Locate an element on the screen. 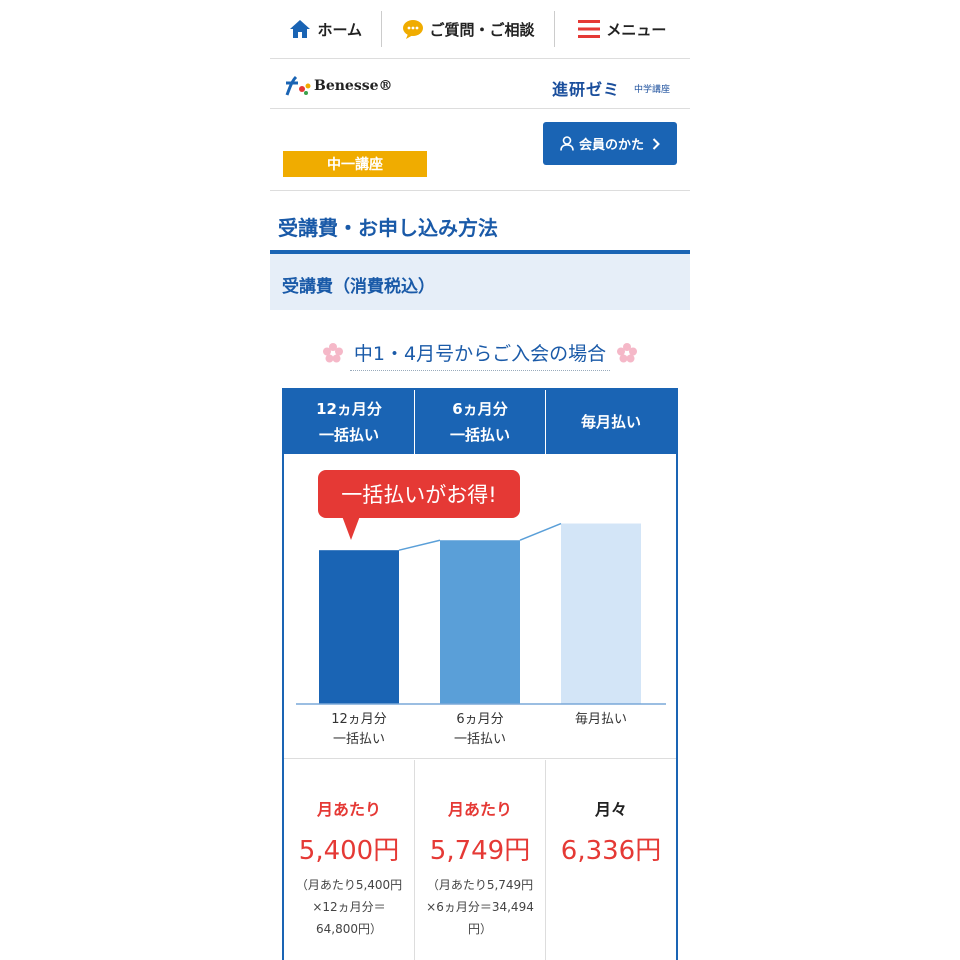 This screenshot has width=960, height=960. price-note: （月あたり5,400円×12ヵ月分＝64,800円） is located at coordinates (349, 907).